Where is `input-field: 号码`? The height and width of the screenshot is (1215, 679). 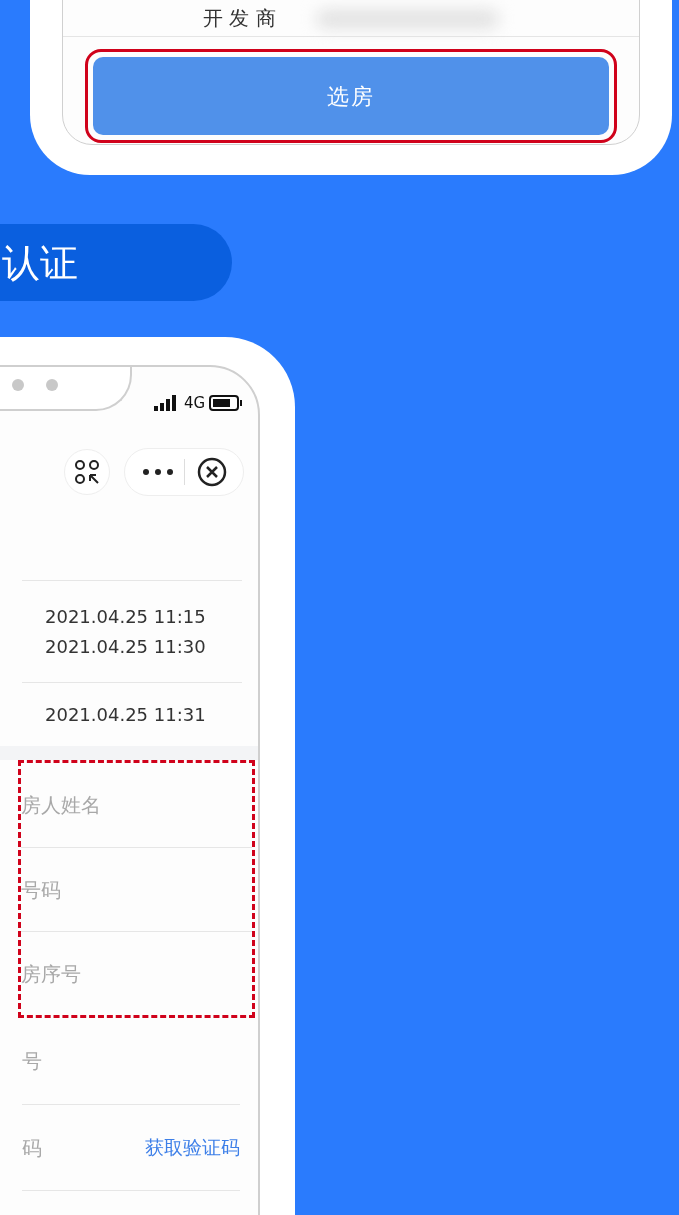
input-field: 号码 is located at coordinates (136, 889).